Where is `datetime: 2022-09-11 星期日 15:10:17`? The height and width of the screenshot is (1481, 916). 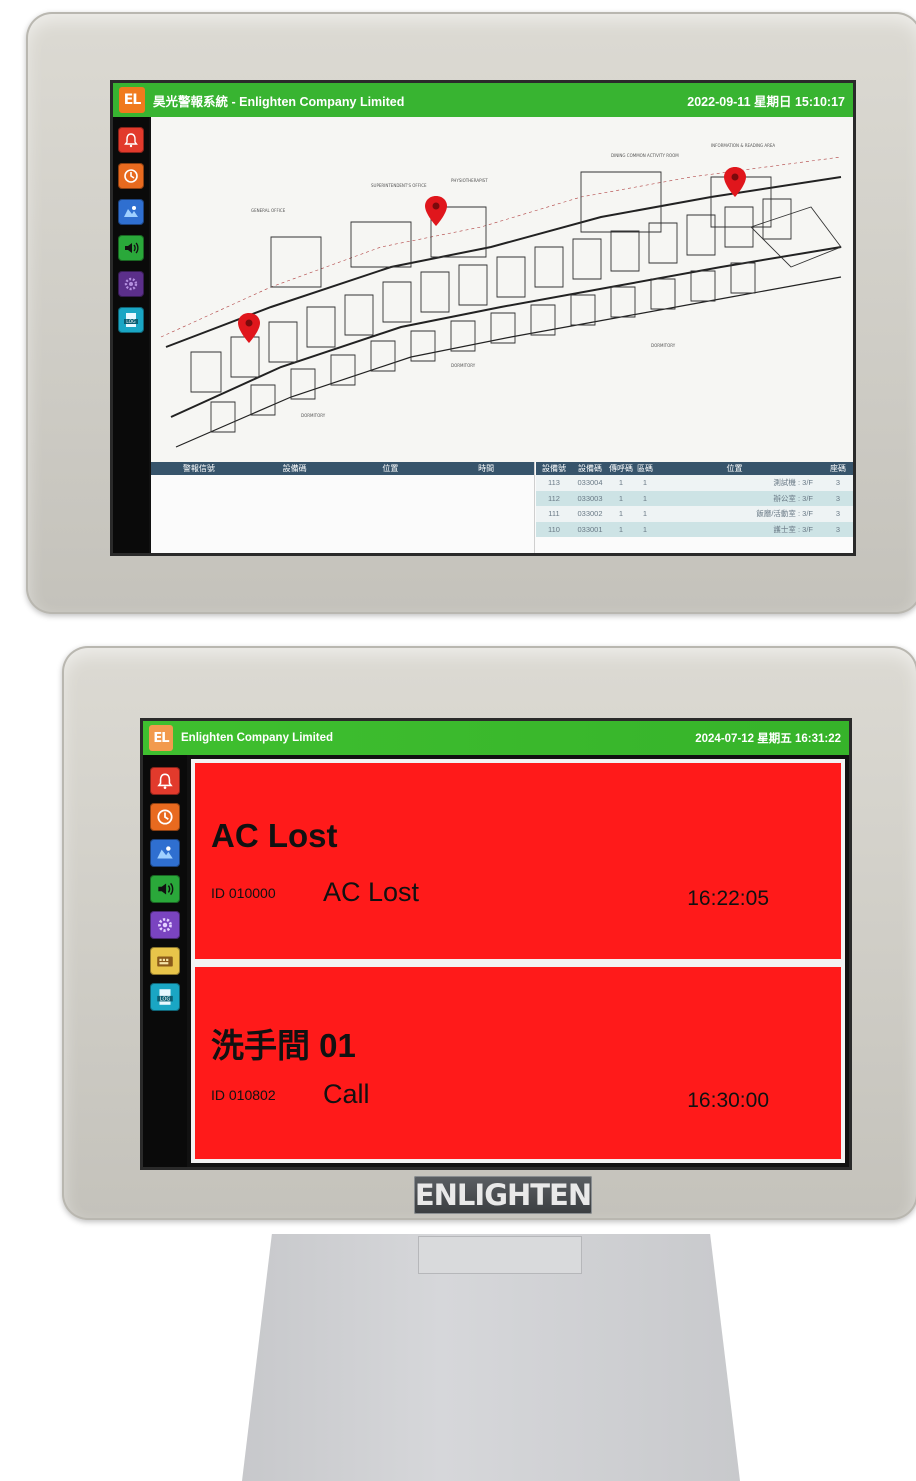 datetime: 2022-09-11 星期日 15:10:17 is located at coordinates (766, 101).